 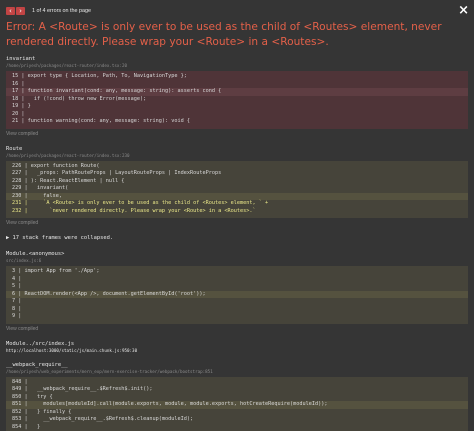 I want to click on code-line: 19 | }, so click(x=21, y=106).